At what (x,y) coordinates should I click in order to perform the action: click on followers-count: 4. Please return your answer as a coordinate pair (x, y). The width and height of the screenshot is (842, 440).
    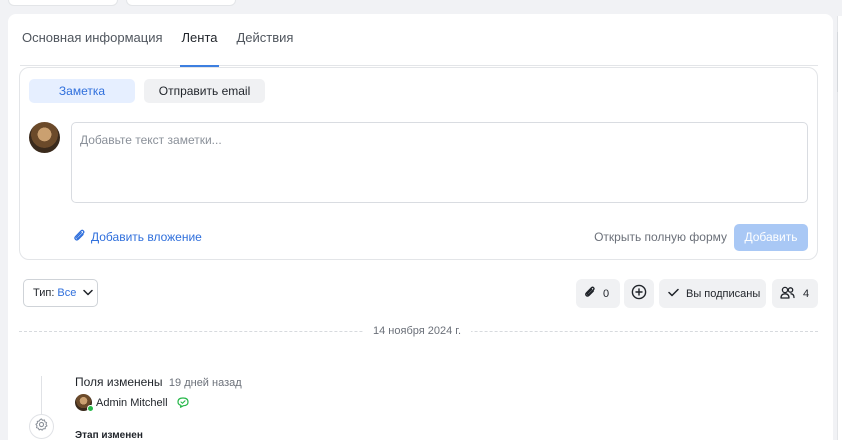
    Looking at the image, I should click on (806, 293).